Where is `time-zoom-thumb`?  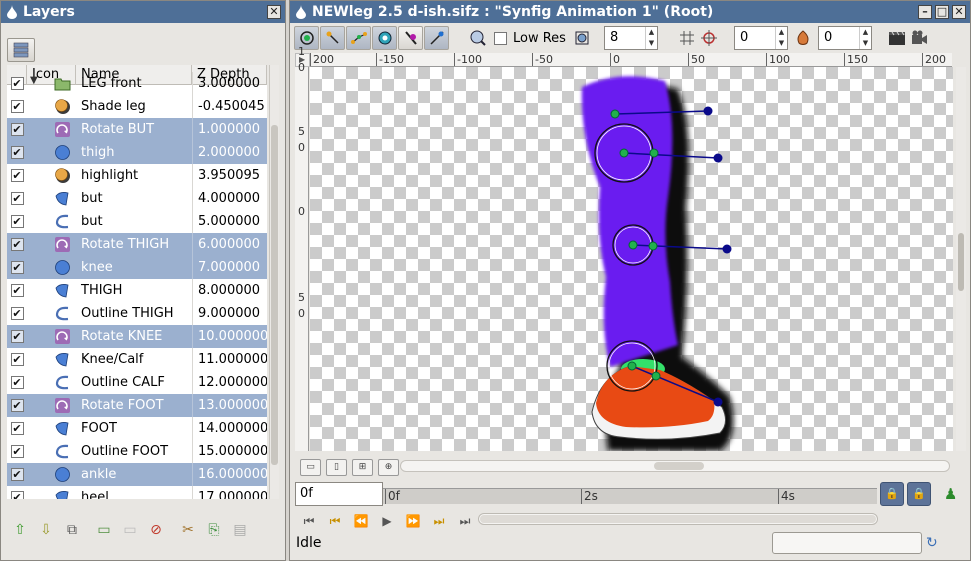
time-zoom-thumb is located at coordinates (678, 519).